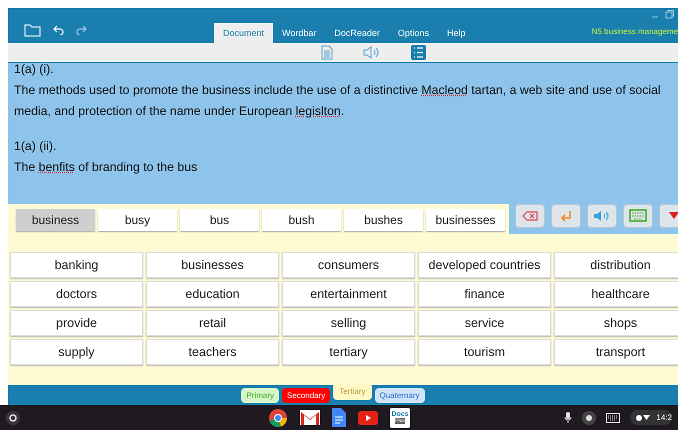 This screenshot has width=678, height=430. I want to click on prediction-word: busy, so click(137, 220).